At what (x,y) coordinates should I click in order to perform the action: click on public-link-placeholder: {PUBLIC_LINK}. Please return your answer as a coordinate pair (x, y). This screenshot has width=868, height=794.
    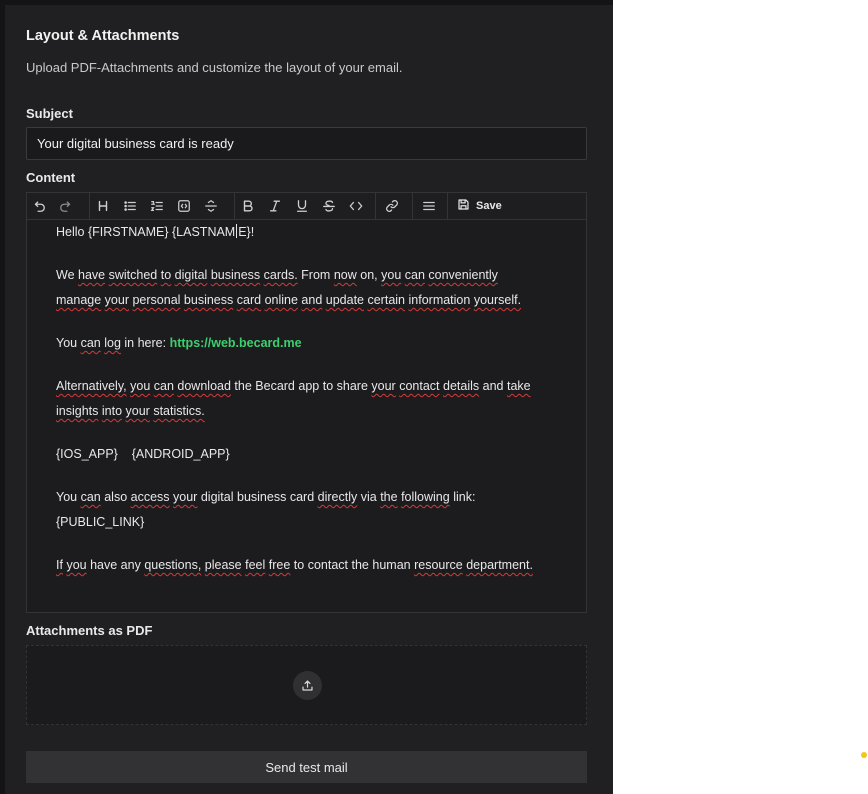
    Looking at the image, I should click on (100, 522).